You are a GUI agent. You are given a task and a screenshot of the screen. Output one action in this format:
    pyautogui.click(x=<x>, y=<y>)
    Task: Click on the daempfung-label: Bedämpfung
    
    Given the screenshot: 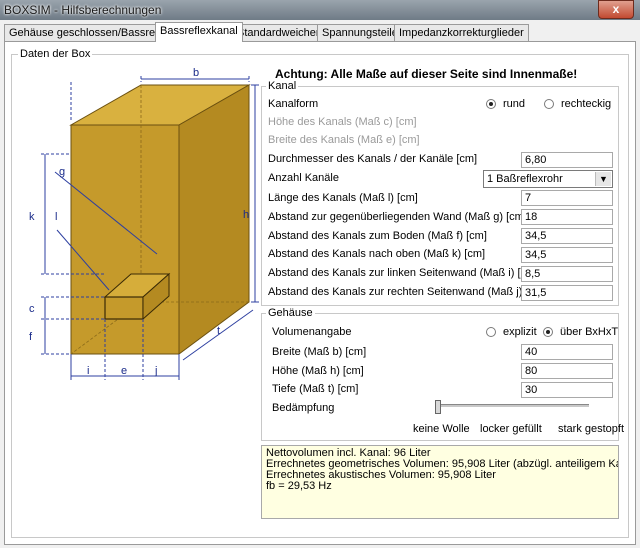 What is the action you would take?
    pyautogui.click(x=303, y=408)
    